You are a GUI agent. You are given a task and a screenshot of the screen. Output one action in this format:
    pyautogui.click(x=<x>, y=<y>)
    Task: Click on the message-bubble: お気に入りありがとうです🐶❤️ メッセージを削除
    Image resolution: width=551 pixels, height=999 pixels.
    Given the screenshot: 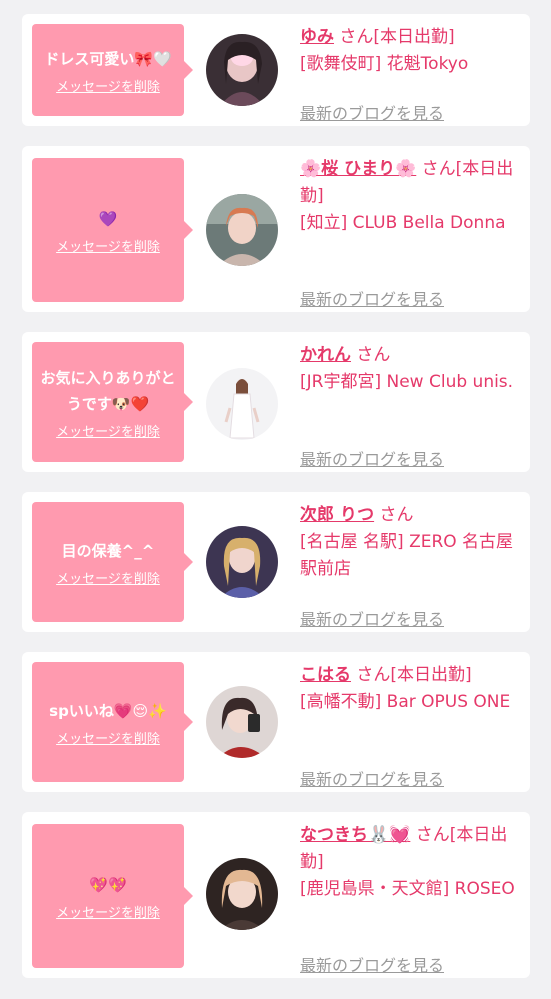 What is the action you would take?
    pyautogui.click(x=112, y=402)
    